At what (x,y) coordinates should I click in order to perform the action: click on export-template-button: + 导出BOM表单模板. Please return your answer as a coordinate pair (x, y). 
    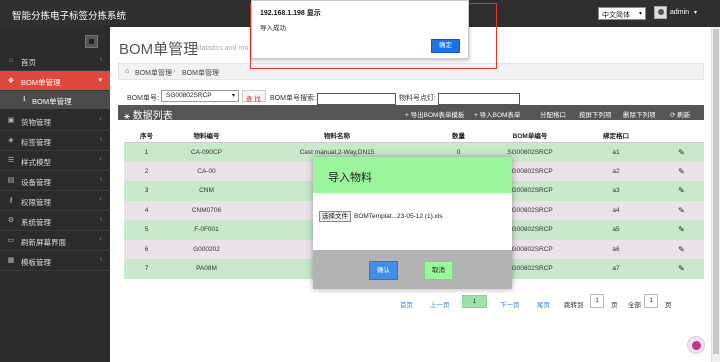
    Looking at the image, I should click on (434, 114).